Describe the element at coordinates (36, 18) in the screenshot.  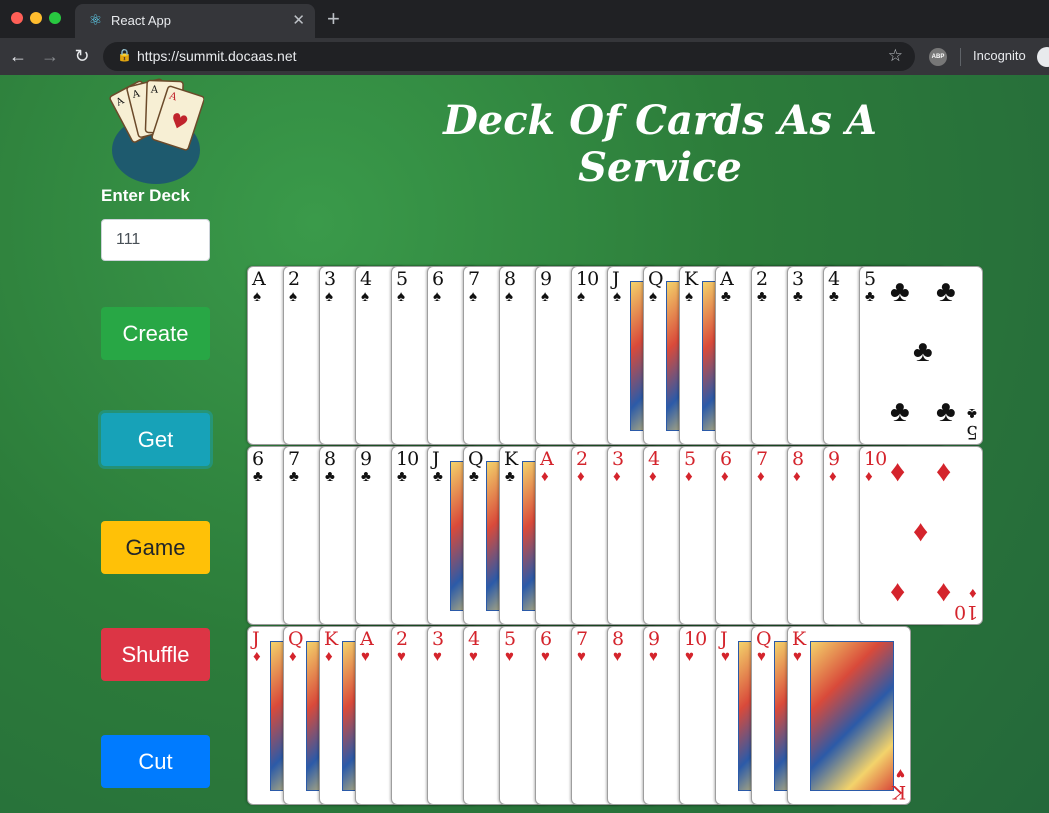
I see `window-minimize-button` at that location.